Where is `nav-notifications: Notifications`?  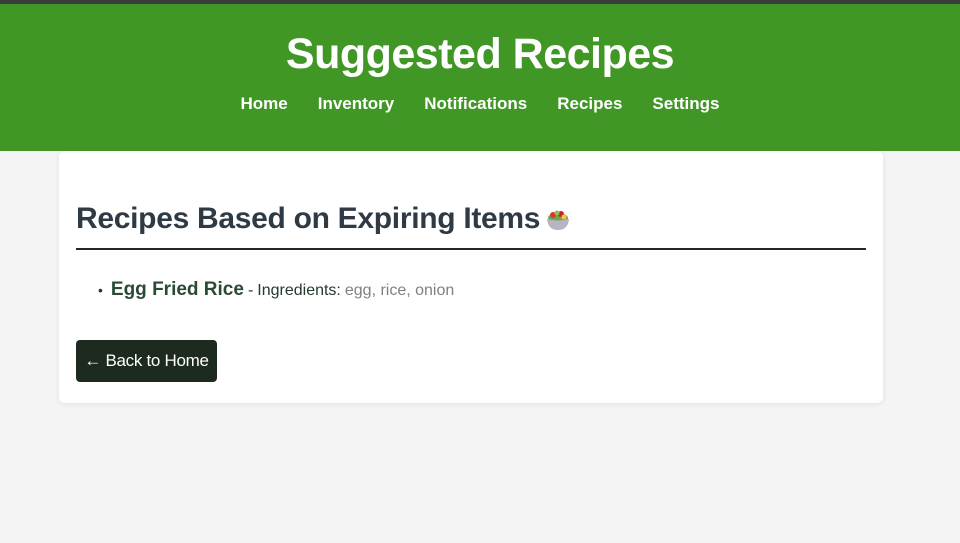 nav-notifications: Notifications is located at coordinates (475, 104).